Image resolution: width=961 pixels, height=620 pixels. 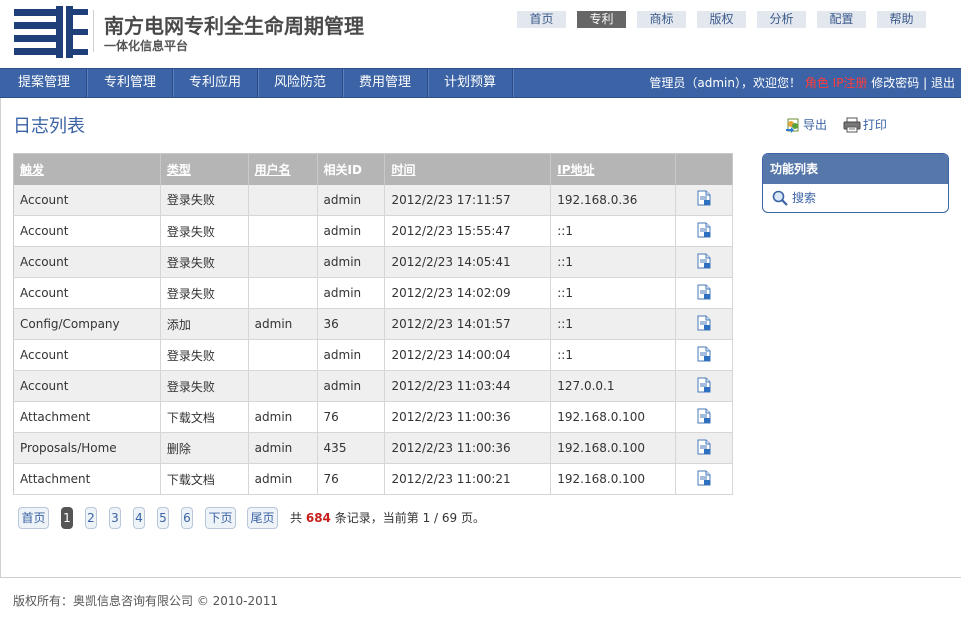 What do you see at coordinates (163, 518) in the screenshot?
I see `page-5-button: 5` at bounding box center [163, 518].